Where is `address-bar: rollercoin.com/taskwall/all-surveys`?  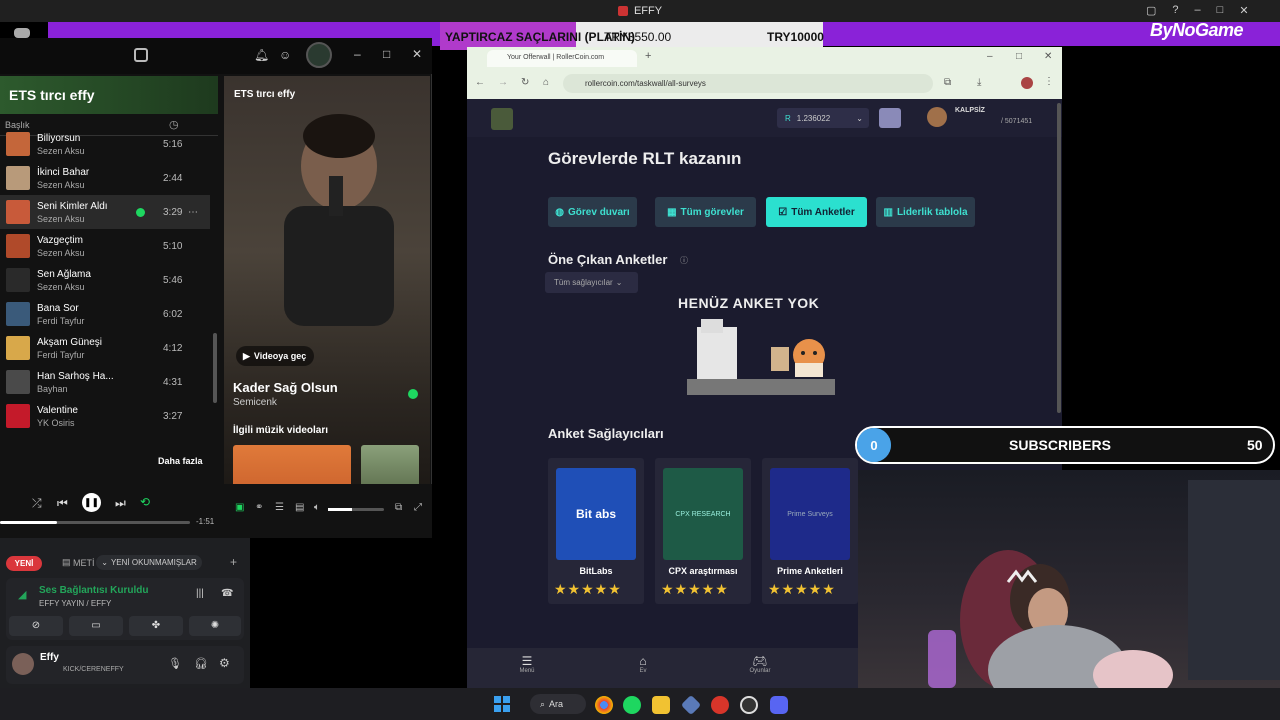 address-bar: rollercoin.com/taskwall/all-surveys is located at coordinates (748, 83).